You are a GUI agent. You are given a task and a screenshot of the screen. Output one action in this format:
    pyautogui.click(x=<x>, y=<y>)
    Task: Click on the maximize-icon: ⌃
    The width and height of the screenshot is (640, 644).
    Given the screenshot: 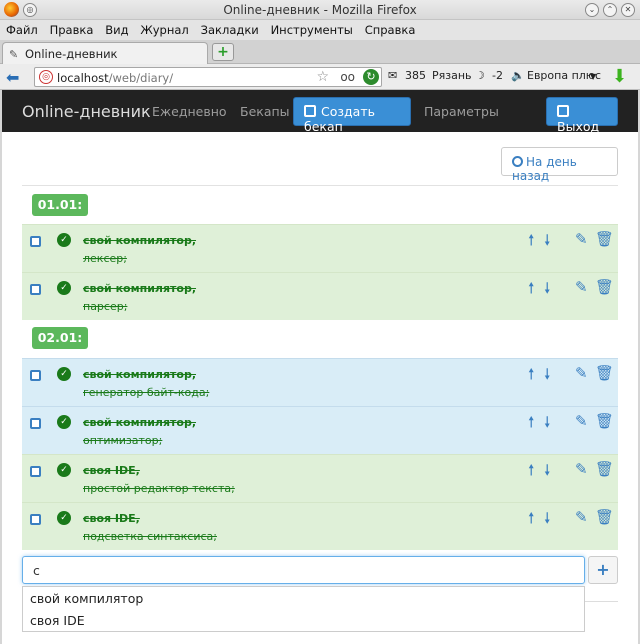 What is the action you would take?
    pyautogui.click(x=610, y=10)
    